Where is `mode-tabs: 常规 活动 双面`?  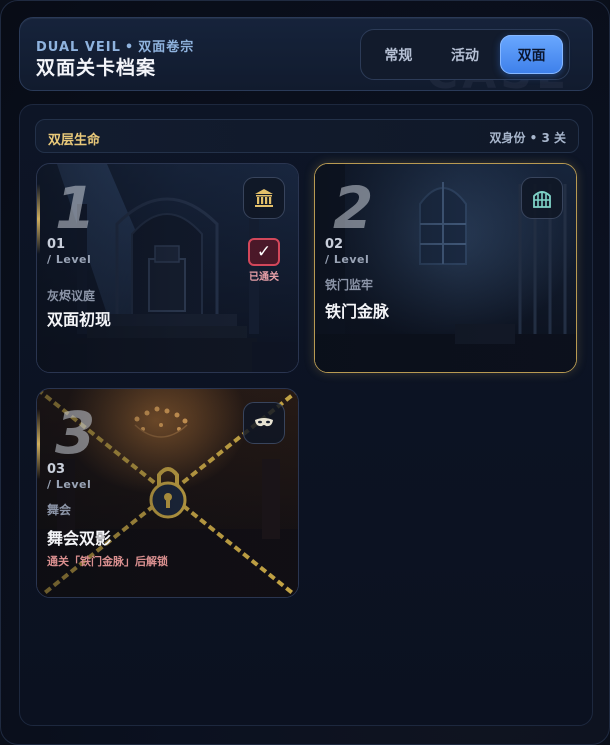 mode-tabs: 常规 活动 双面 is located at coordinates (465, 54).